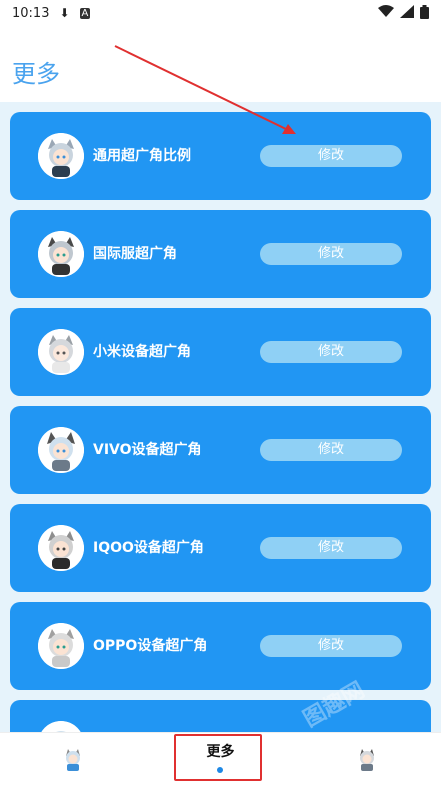 The image size is (441, 786). I want to click on active-tab-indicator, so click(220, 770).